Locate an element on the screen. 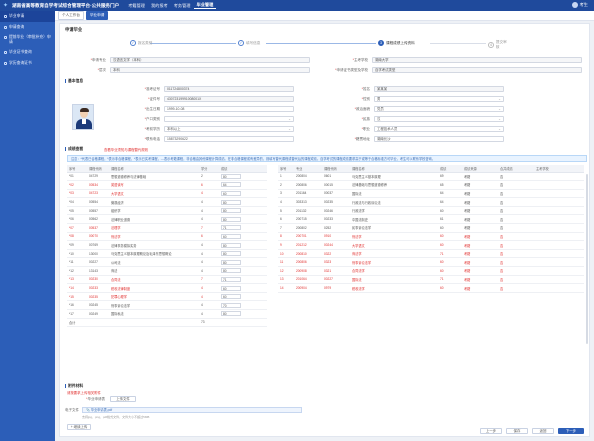 The image size is (594, 441). user-name: 考生 is located at coordinates (583, 4).